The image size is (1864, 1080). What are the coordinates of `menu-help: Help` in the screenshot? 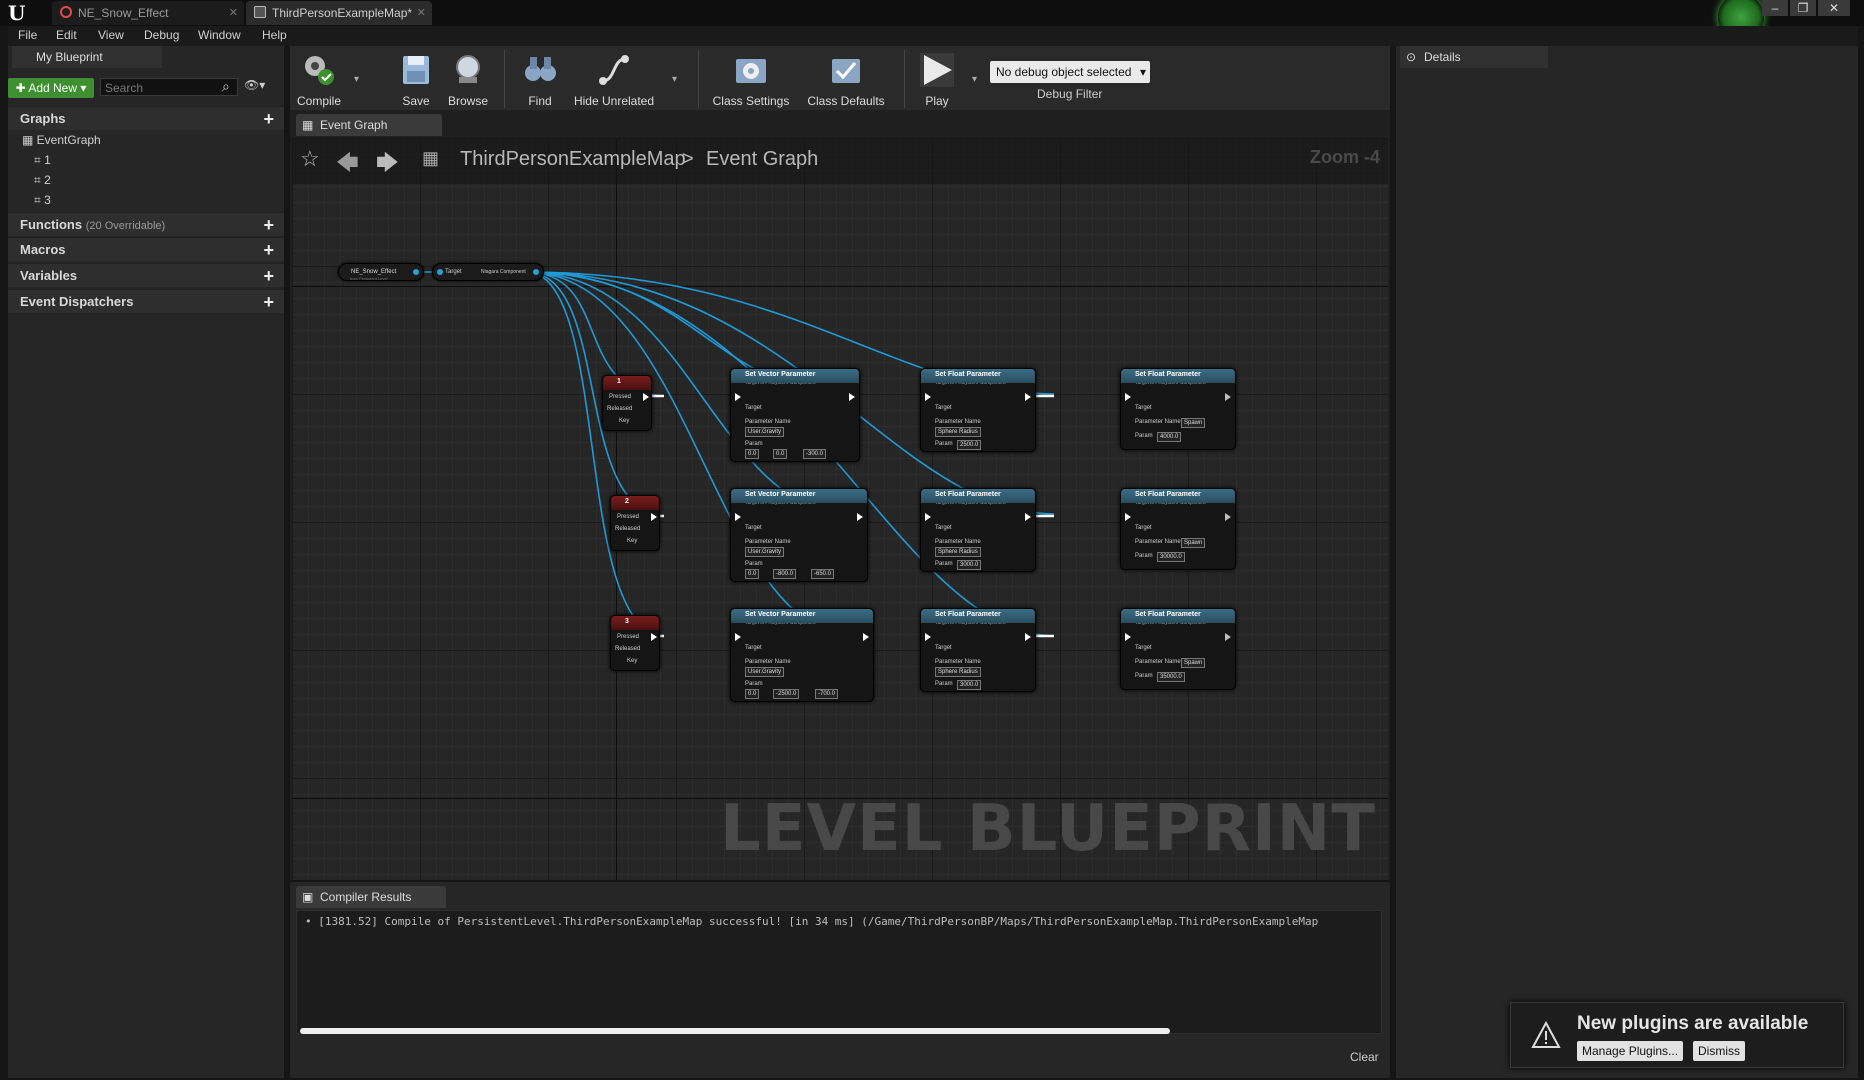 It's located at (274, 35).